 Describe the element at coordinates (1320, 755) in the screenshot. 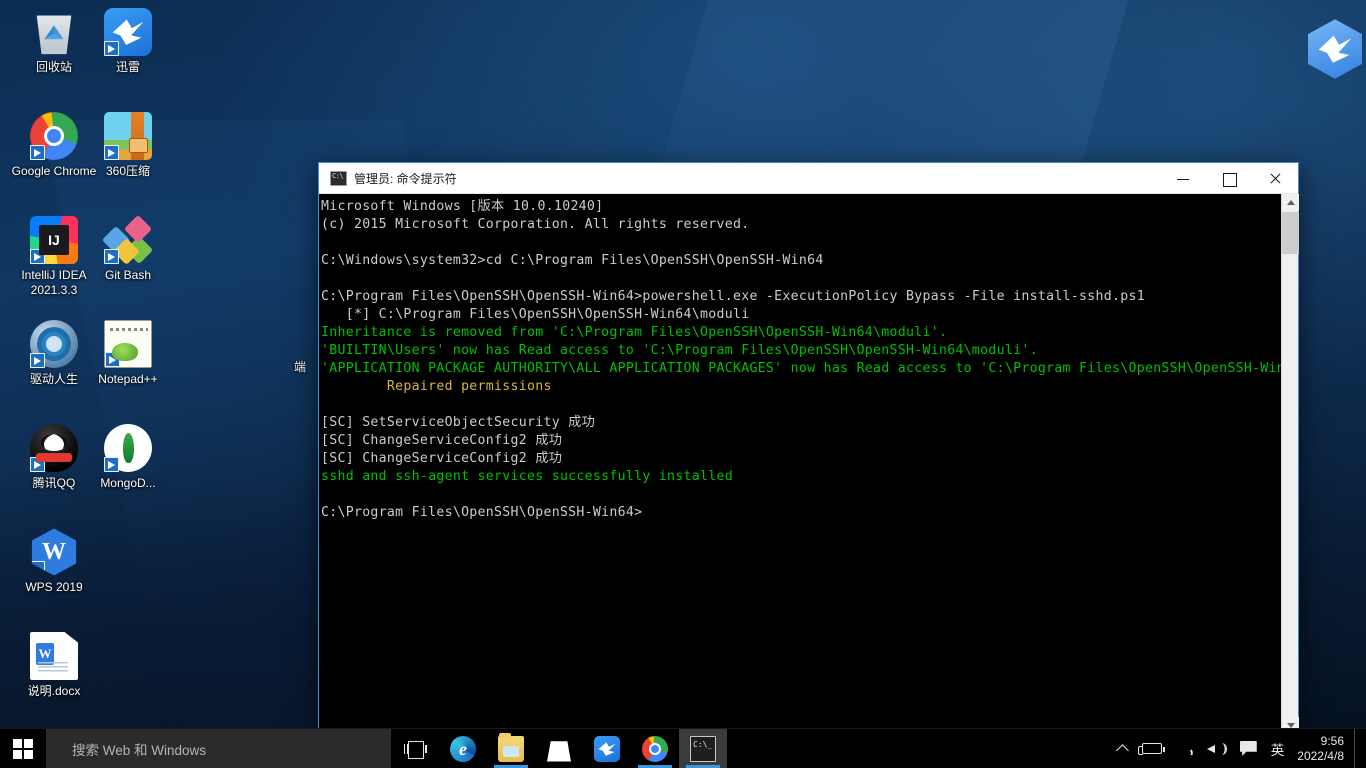

I see `clock-date: 2022/4/8` at that location.